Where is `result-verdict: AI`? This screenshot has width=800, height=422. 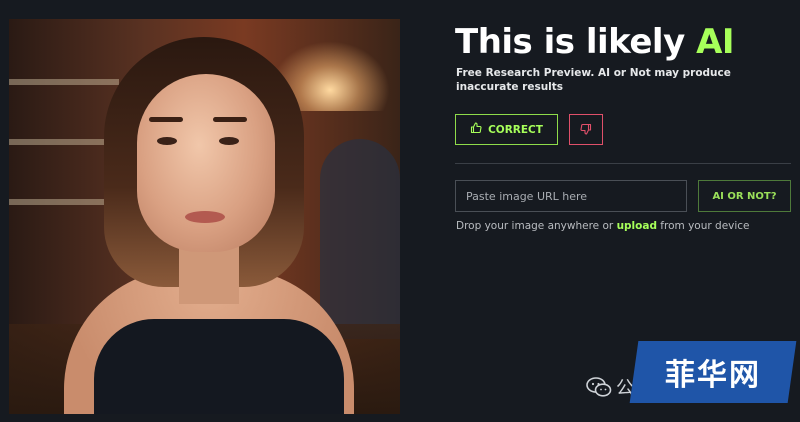 result-verdict: AI is located at coordinates (715, 42).